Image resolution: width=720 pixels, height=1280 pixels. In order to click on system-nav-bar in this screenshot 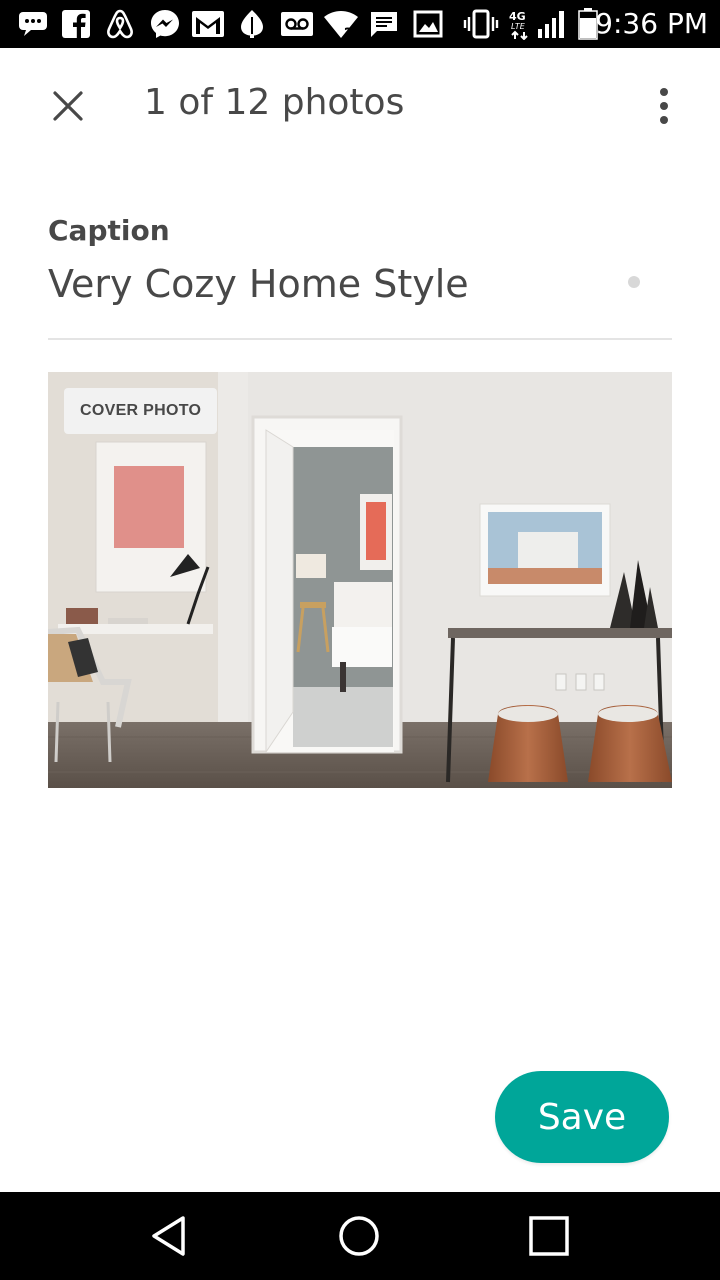, I will do `click(360, 1236)`.